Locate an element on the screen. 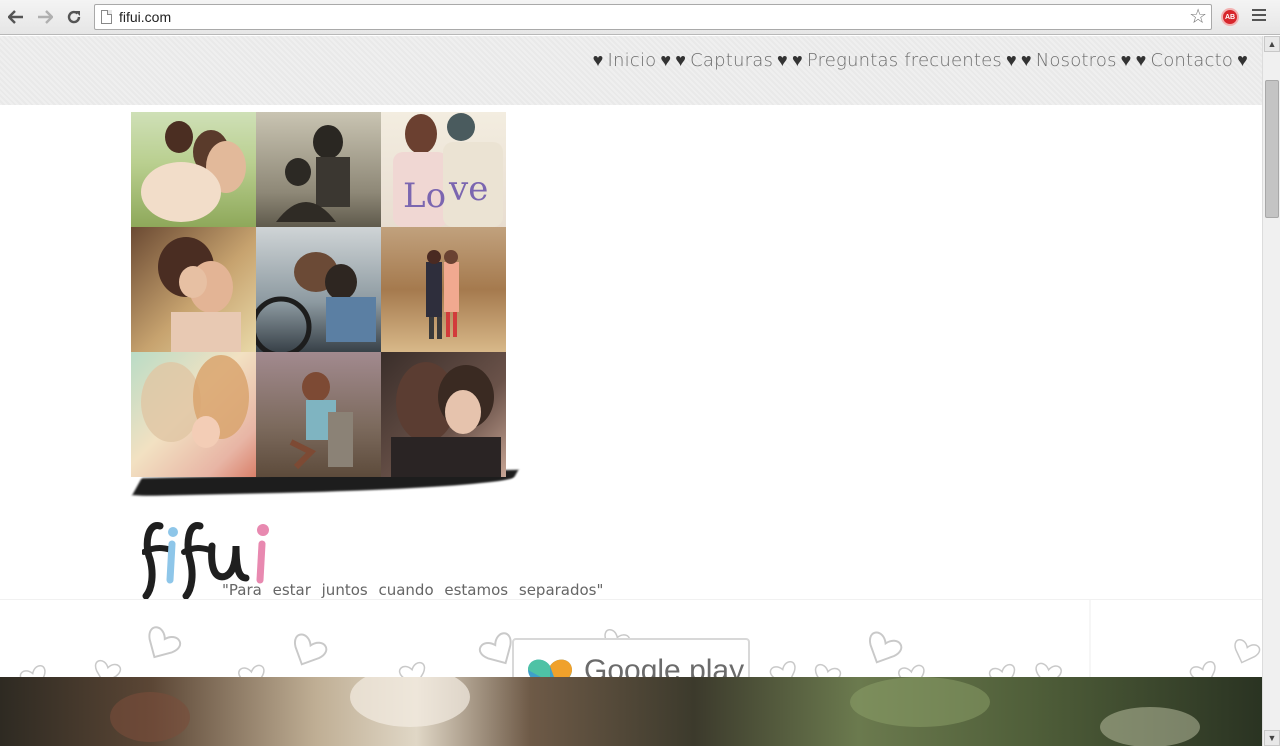 The image size is (1280, 746). collage-photo-couple-in-car is located at coordinates (318, 289).